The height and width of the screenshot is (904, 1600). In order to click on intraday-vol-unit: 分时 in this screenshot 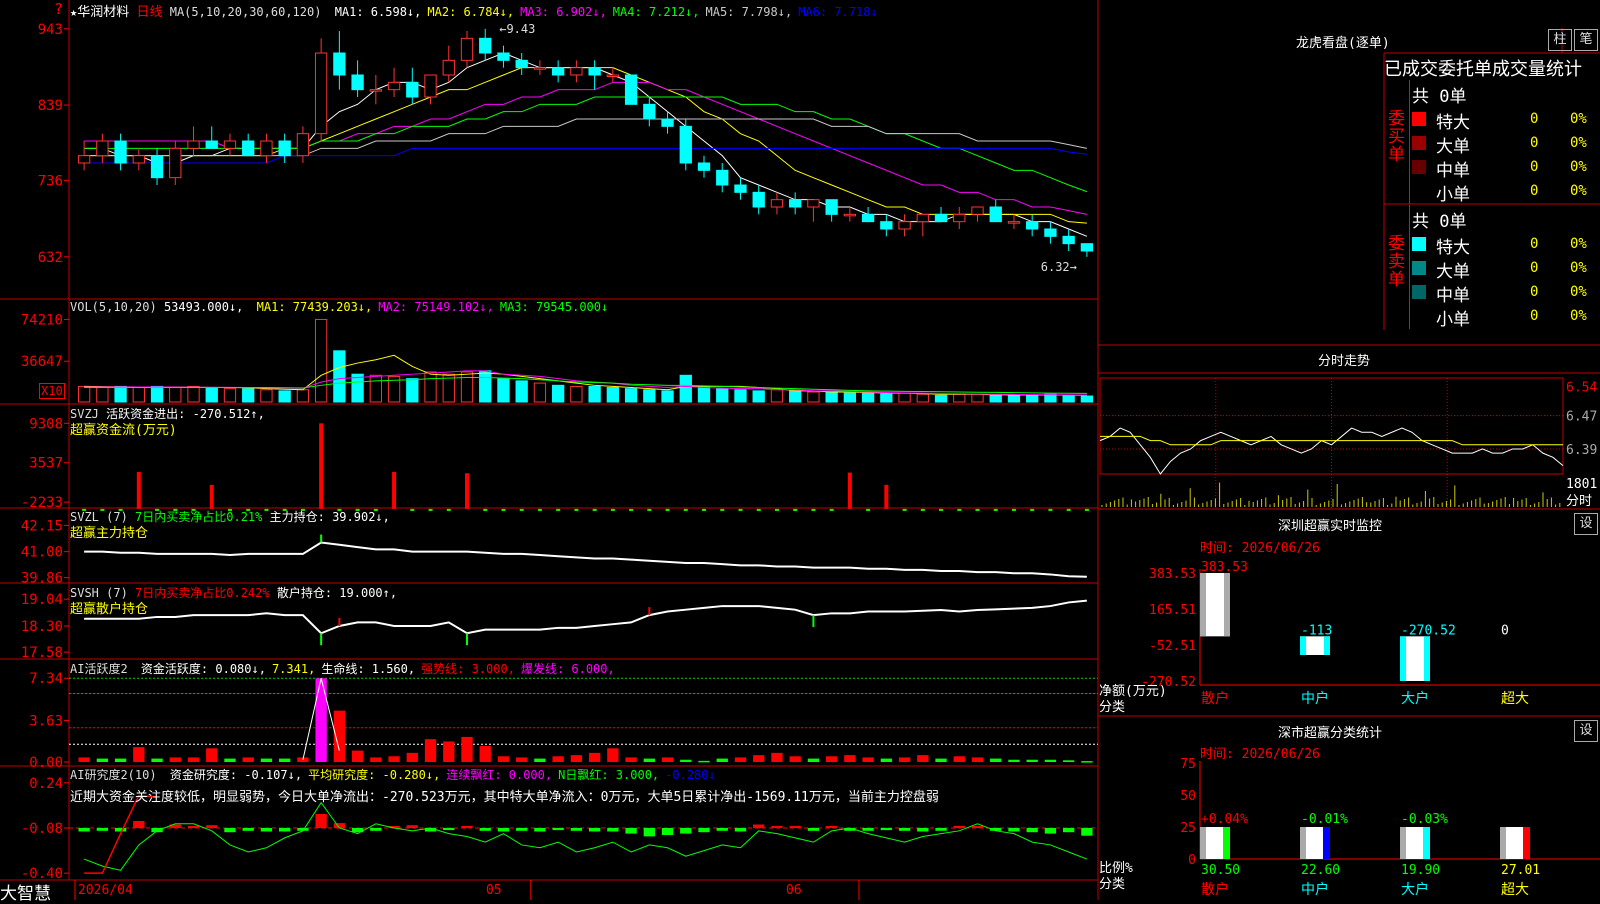, I will do `click(1579, 501)`.